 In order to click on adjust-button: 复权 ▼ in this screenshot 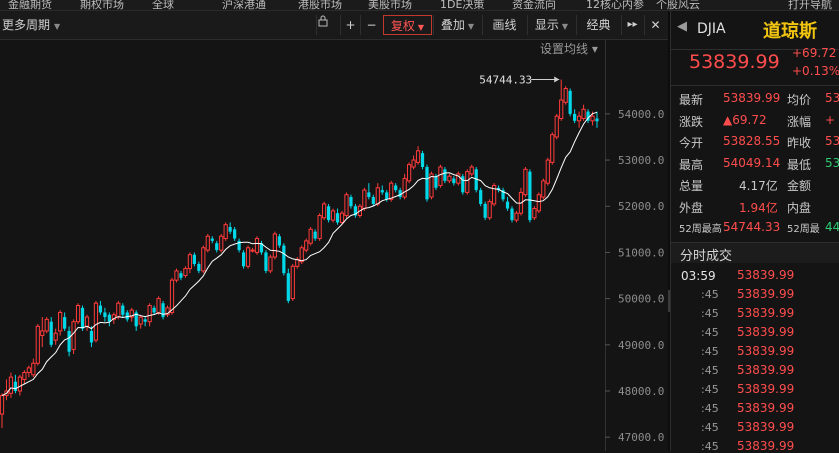, I will do `click(407, 25)`.